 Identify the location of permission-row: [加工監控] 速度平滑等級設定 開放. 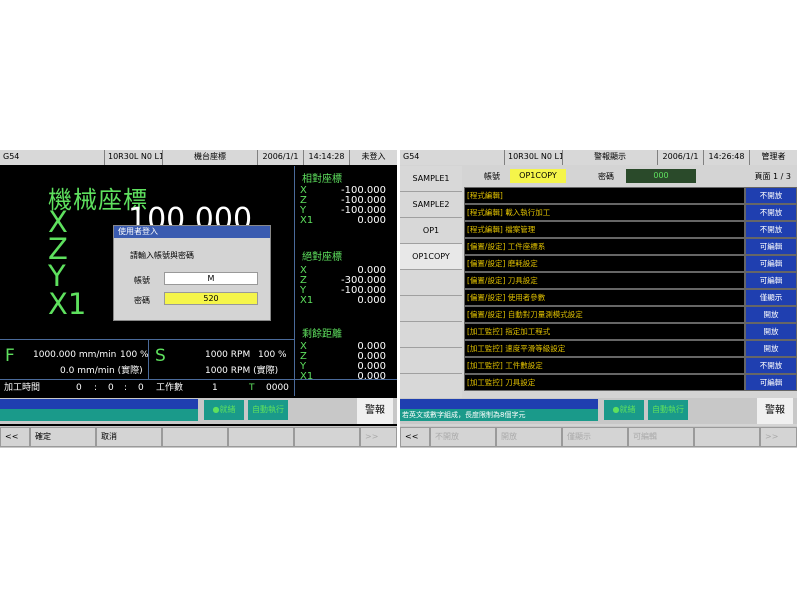
(630, 348).